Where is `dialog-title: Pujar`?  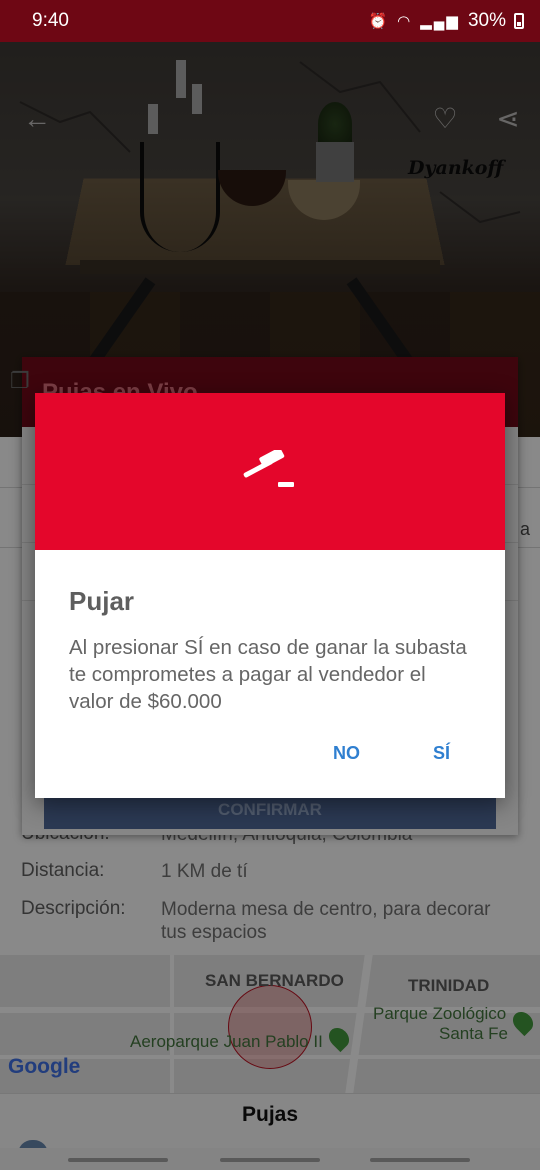 dialog-title: Pujar is located at coordinates (102, 601).